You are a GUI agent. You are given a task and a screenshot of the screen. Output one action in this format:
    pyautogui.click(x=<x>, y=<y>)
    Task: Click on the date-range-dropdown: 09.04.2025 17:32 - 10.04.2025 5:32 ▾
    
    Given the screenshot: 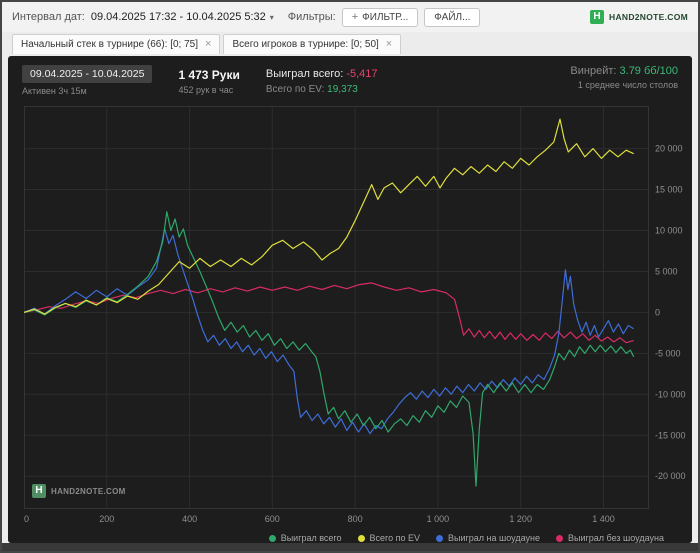 What is the action you would take?
    pyautogui.click(x=182, y=17)
    